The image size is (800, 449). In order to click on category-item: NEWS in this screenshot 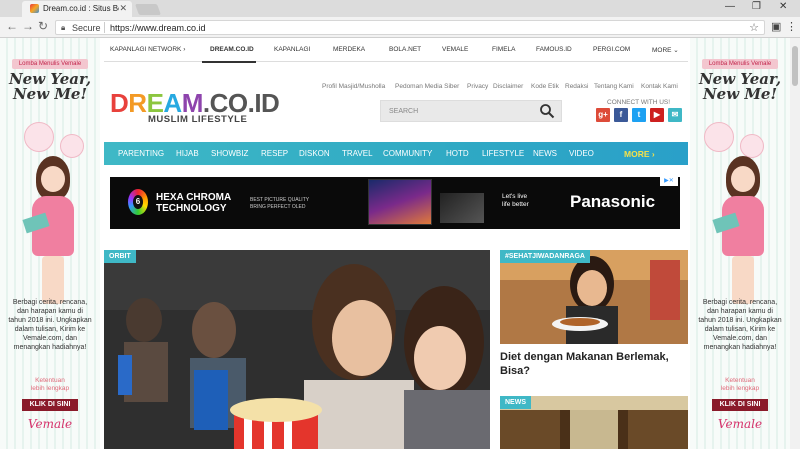, I will do `click(545, 153)`.